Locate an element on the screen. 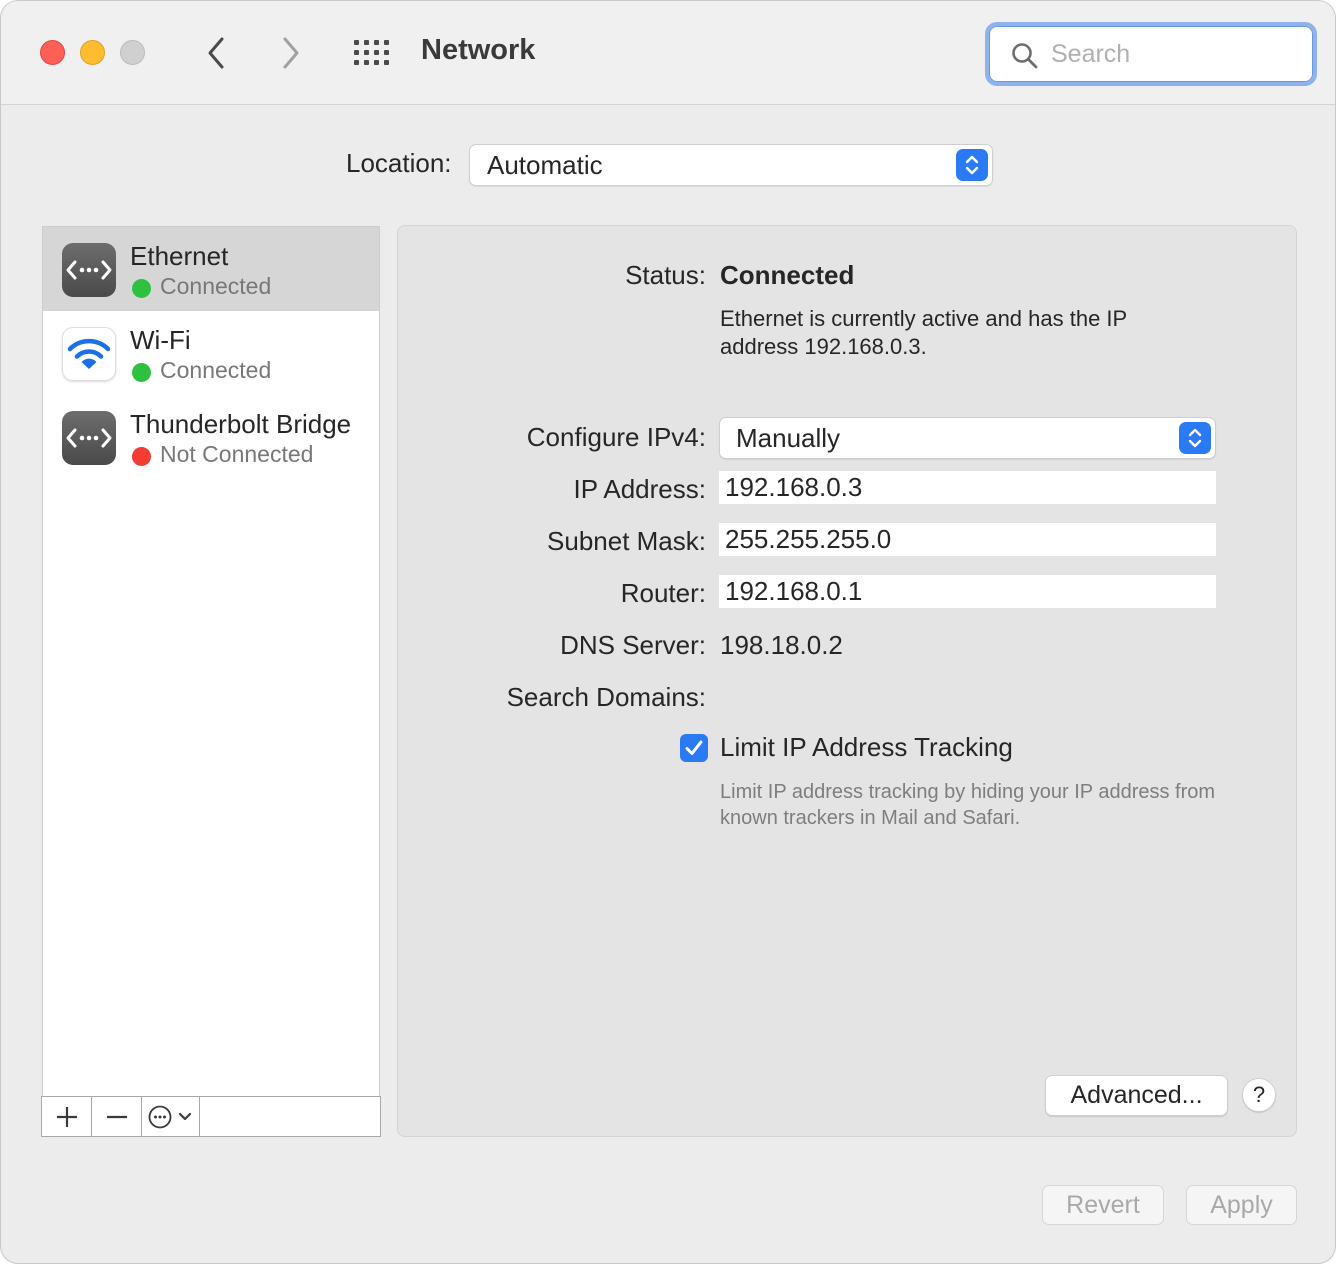 The image size is (1336, 1264). service-name: Wi-Fi is located at coordinates (160, 340).